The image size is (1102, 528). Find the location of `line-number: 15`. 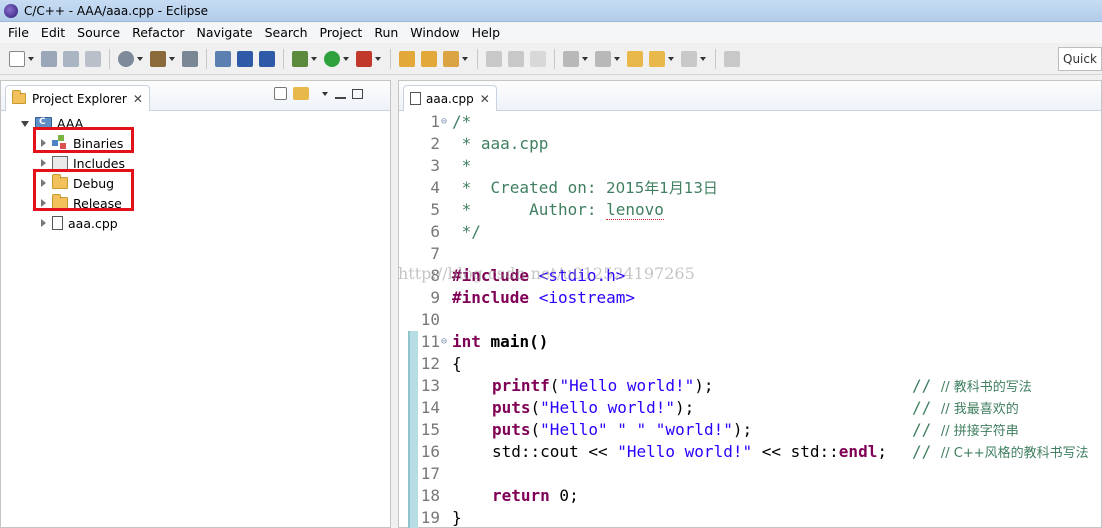

line-number: 15 is located at coordinates (430, 429).